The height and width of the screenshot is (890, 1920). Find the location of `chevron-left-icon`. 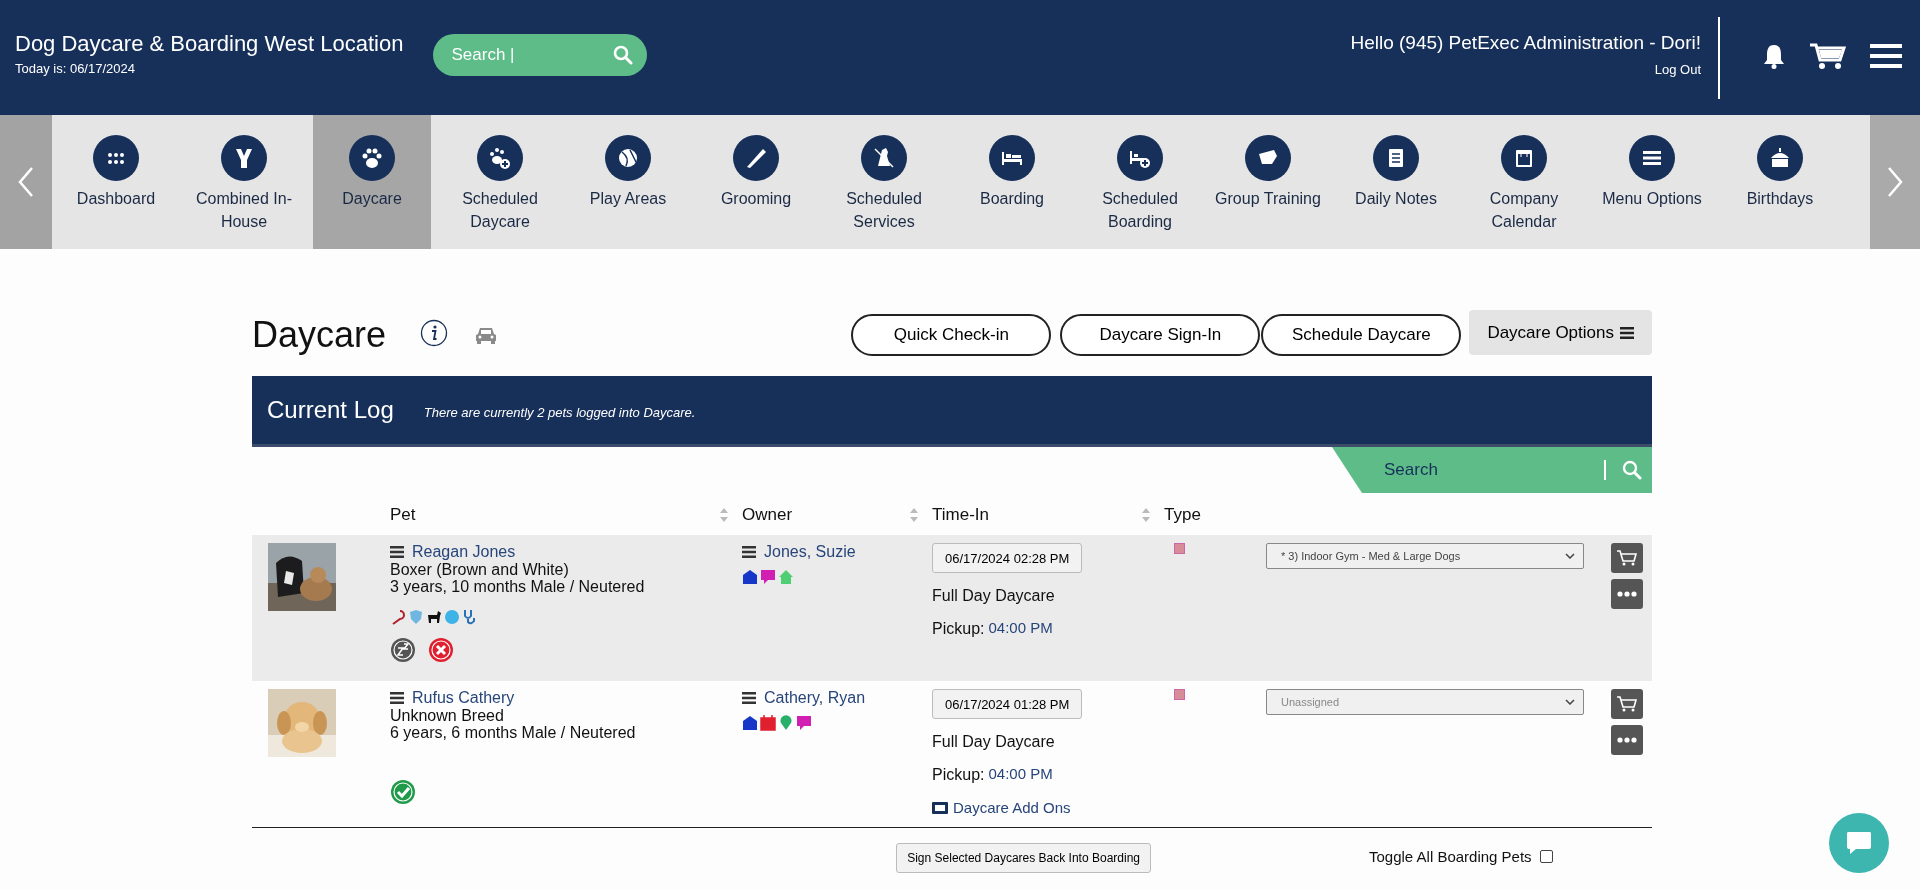

chevron-left-icon is located at coordinates (26, 182).